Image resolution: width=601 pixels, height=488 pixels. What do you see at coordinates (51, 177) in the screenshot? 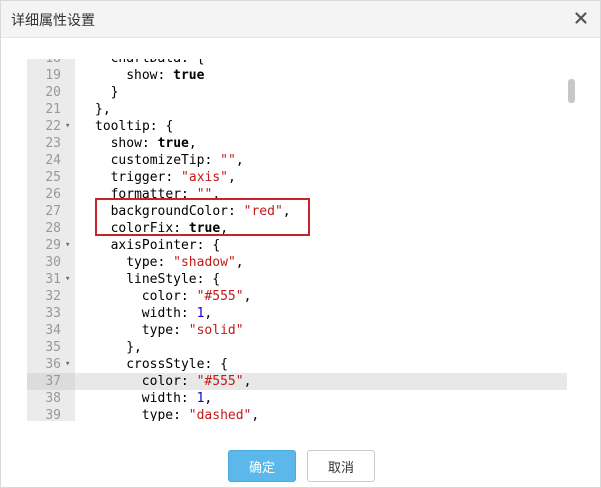
I see `line-number-cell: 25` at bounding box center [51, 177].